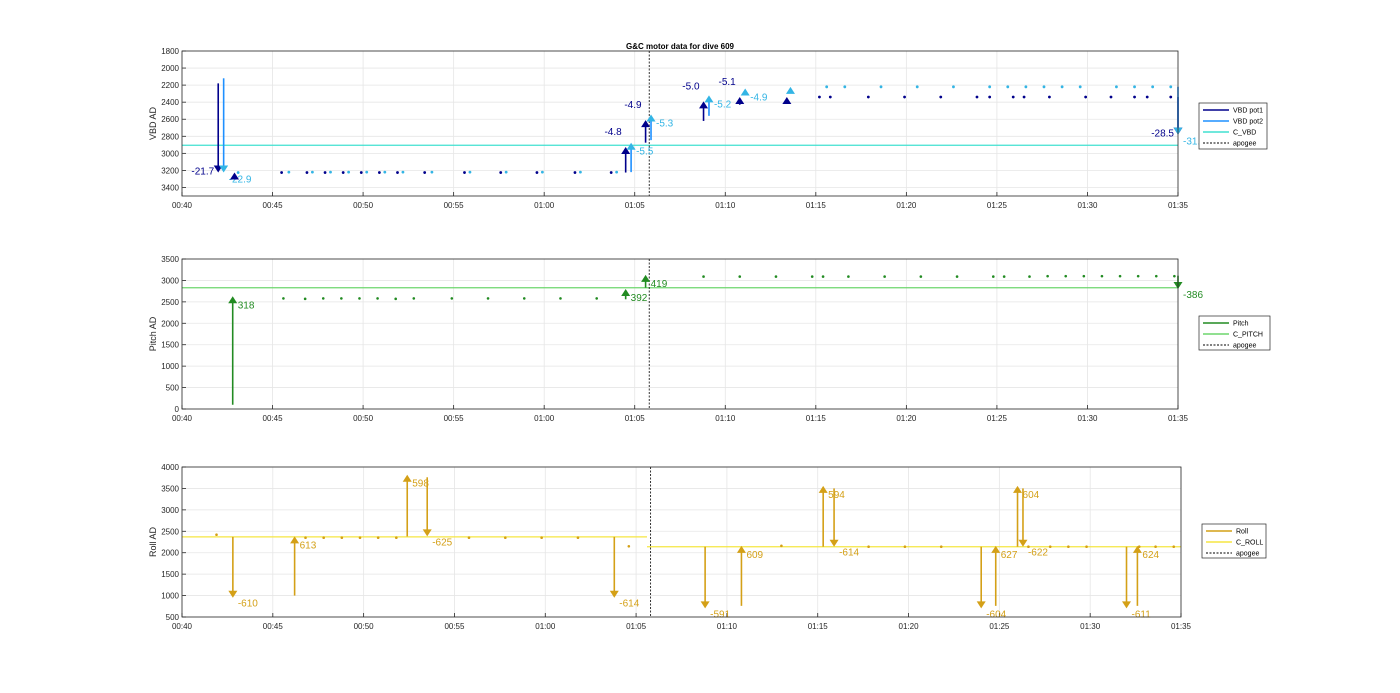 The height and width of the screenshot is (693, 1400). Describe the element at coordinates (170, 553) in the screenshot. I see `roll-y-tick-label: 2000` at that location.